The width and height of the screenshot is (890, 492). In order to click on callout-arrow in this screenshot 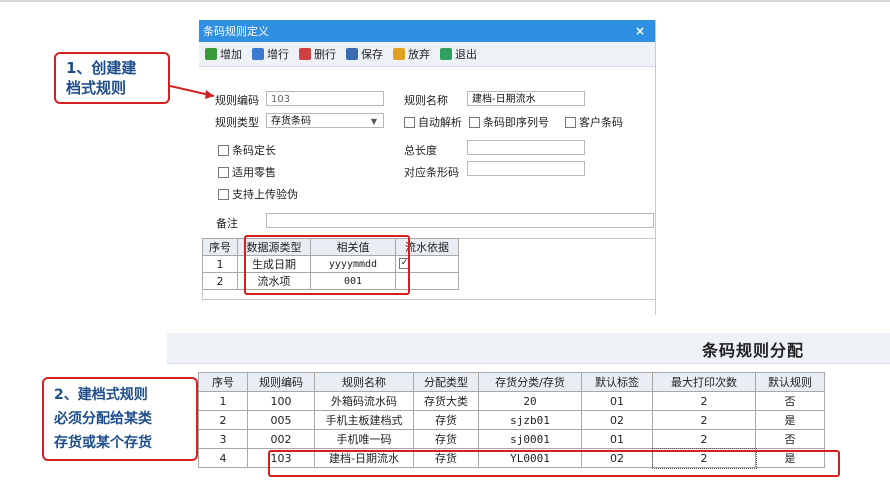, I will do `click(192, 92)`.